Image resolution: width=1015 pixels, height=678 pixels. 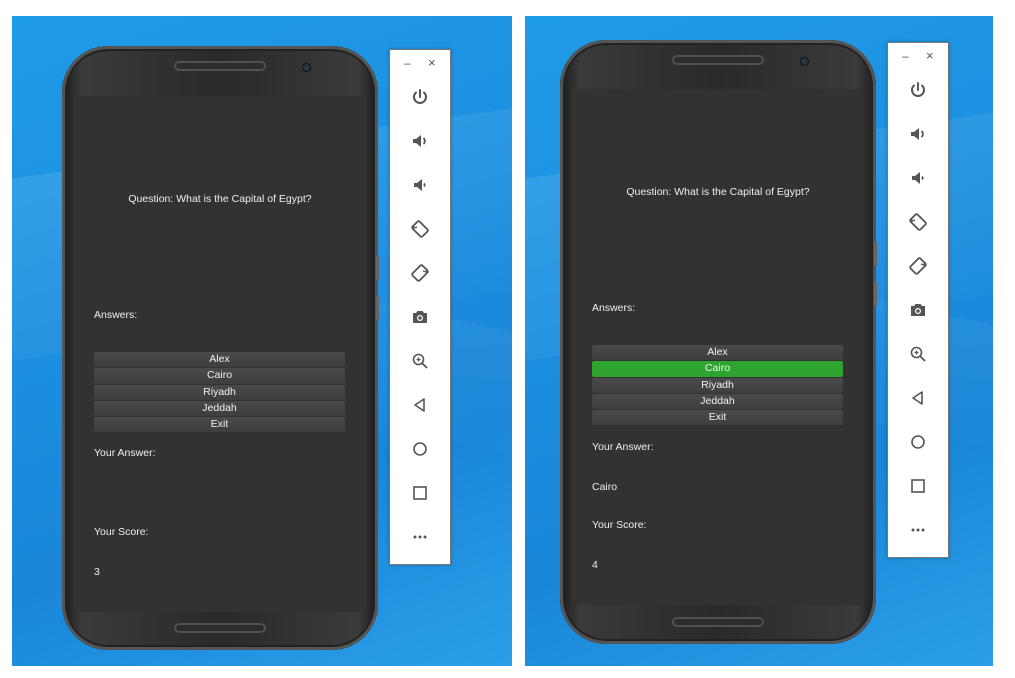 What do you see at coordinates (595, 565) in the screenshot?
I see `your-score-value: 4` at bounding box center [595, 565].